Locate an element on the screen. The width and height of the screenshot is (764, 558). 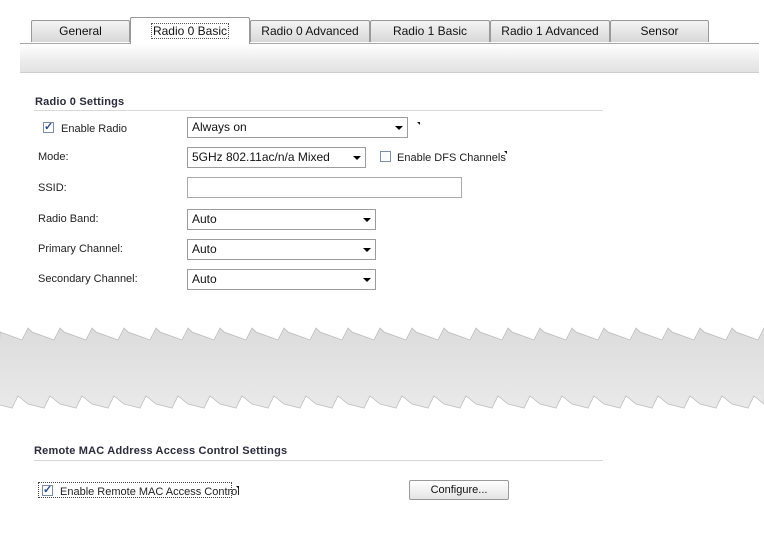
enable-dfs-label: Enable DFS Channels is located at coordinates (451, 158).